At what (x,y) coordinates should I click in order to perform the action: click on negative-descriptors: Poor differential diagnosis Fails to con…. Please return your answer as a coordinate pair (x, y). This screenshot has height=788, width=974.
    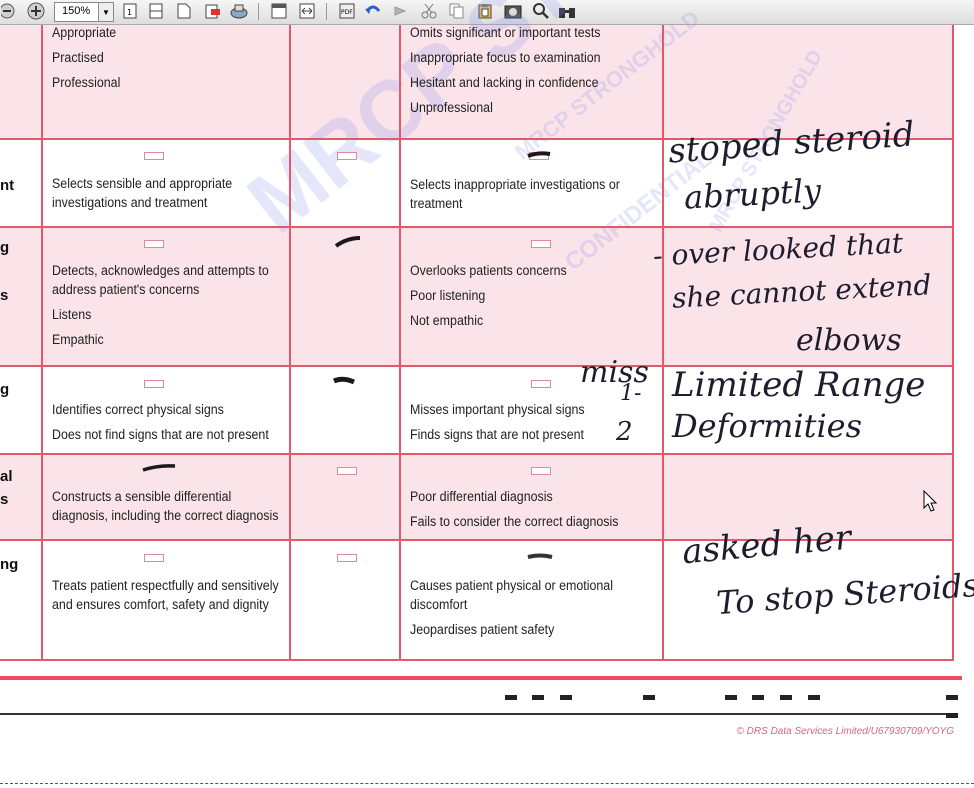
    Looking at the image, I should click on (514, 509).